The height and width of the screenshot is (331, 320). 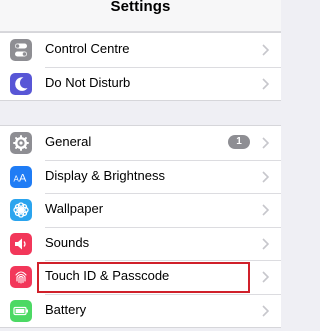 What do you see at coordinates (68, 141) in the screenshot?
I see `row-label: General` at bounding box center [68, 141].